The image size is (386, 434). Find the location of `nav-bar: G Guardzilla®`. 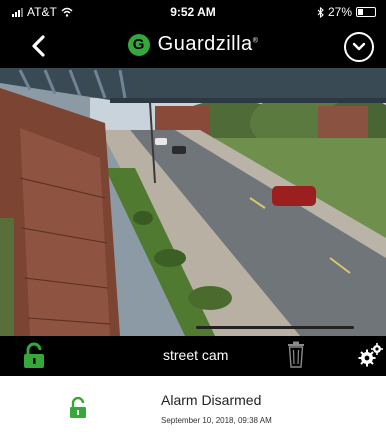

nav-bar: G Guardzilla® is located at coordinates (193, 46).